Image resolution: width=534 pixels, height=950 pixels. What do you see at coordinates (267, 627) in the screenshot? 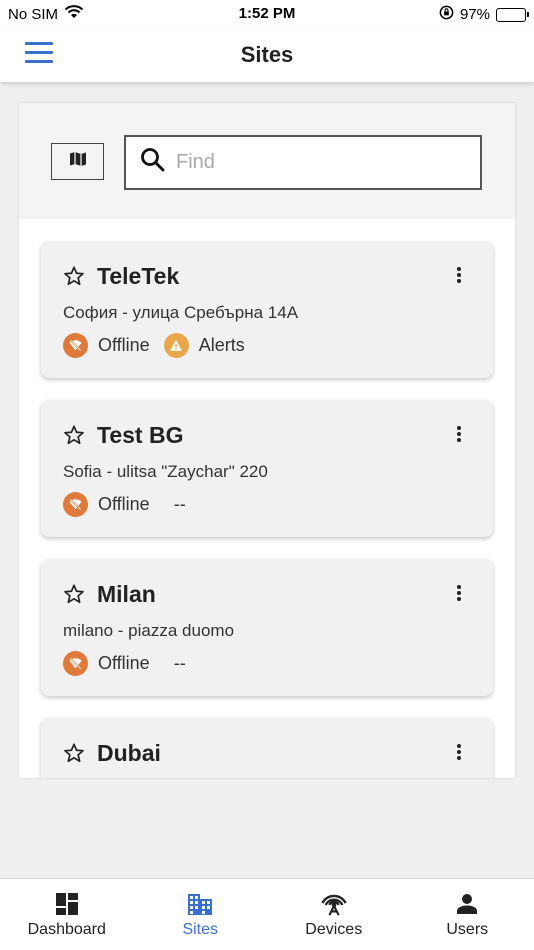
I see `site-card: Milan milano - piazza duomo Offline --` at bounding box center [267, 627].